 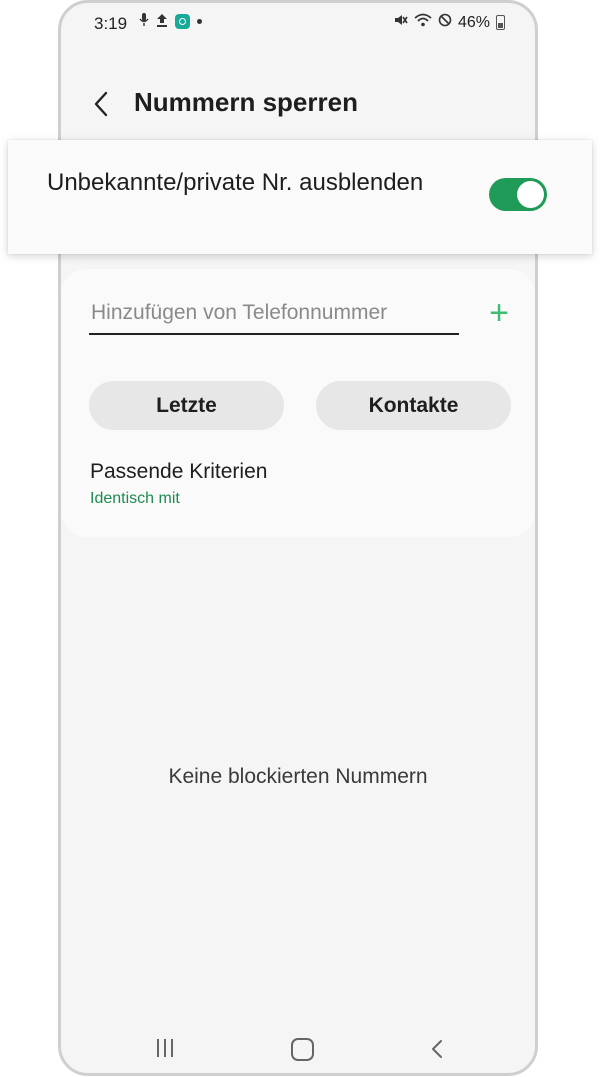 What do you see at coordinates (111, 23) in the screenshot?
I see `status-time: 3:19` at bounding box center [111, 23].